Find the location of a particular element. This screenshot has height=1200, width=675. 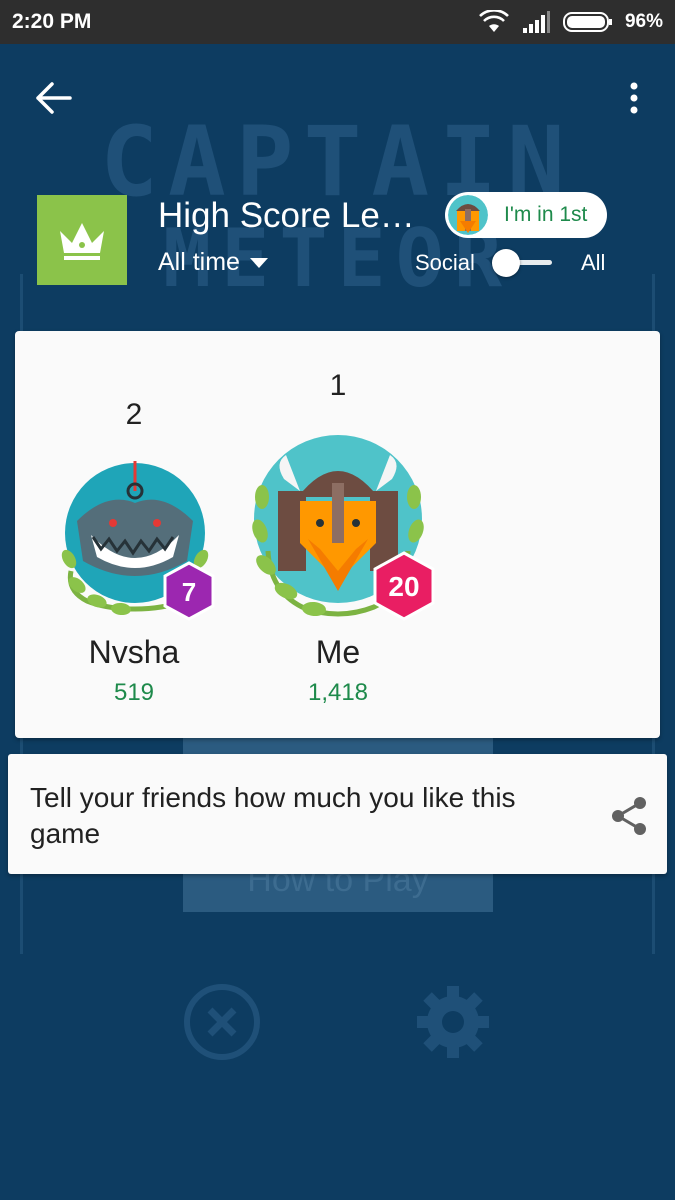

my-rank-pill: I'm in 1st is located at coordinates (526, 215).